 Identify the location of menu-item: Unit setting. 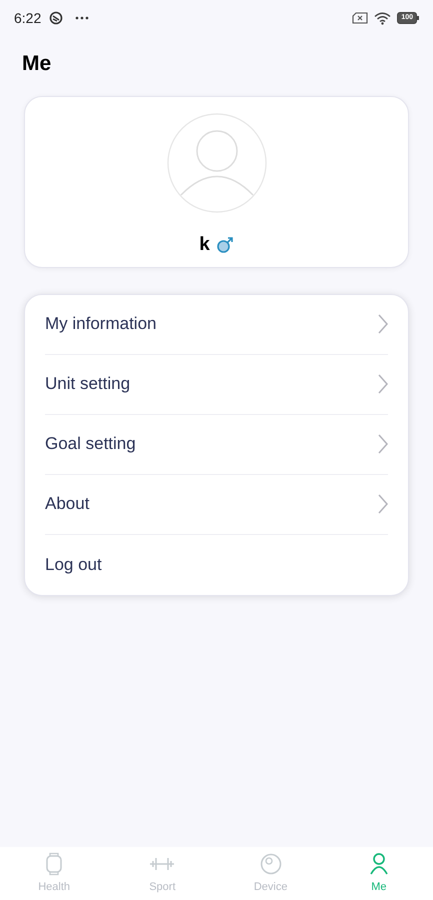
(216, 384).